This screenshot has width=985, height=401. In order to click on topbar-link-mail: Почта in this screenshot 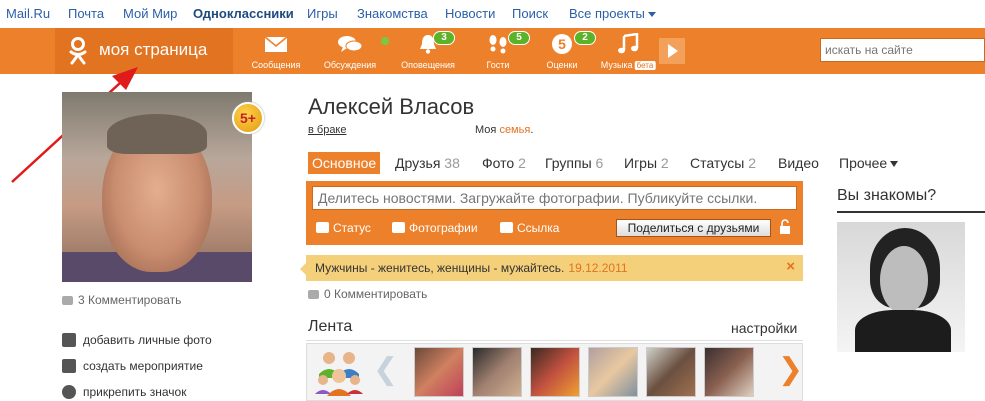, I will do `click(86, 13)`.